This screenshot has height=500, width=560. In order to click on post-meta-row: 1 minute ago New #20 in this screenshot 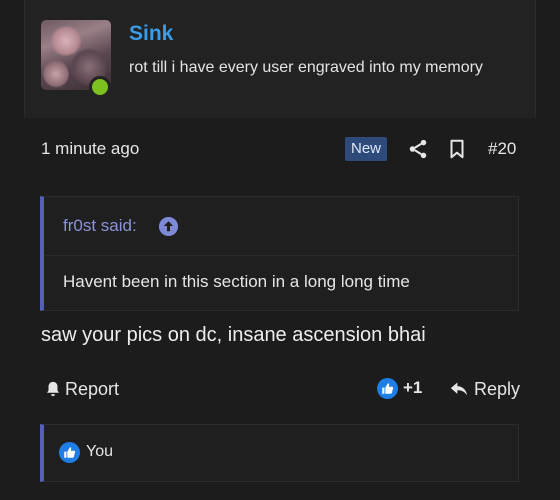, I will do `click(280, 149)`.